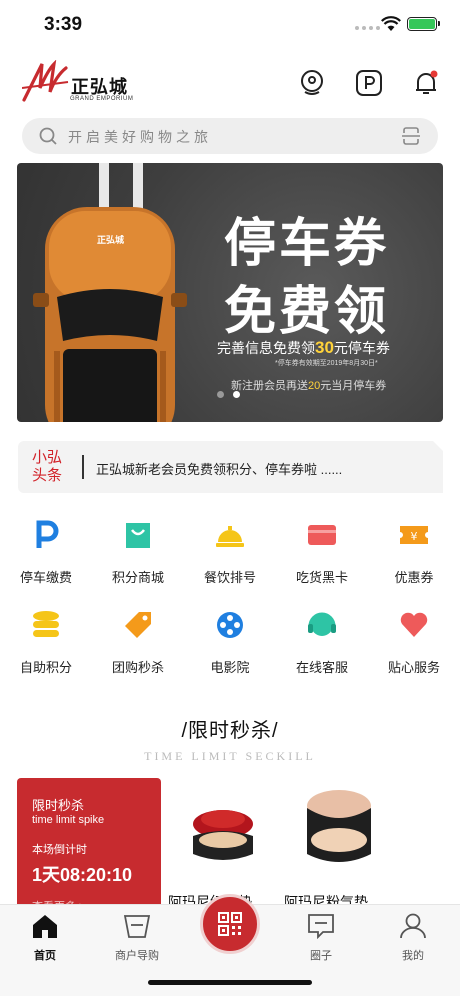 This screenshot has width=460, height=996. What do you see at coordinates (321, 667) in the screenshot?
I see `grid-label: 在线客服` at bounding box center [321, 667].